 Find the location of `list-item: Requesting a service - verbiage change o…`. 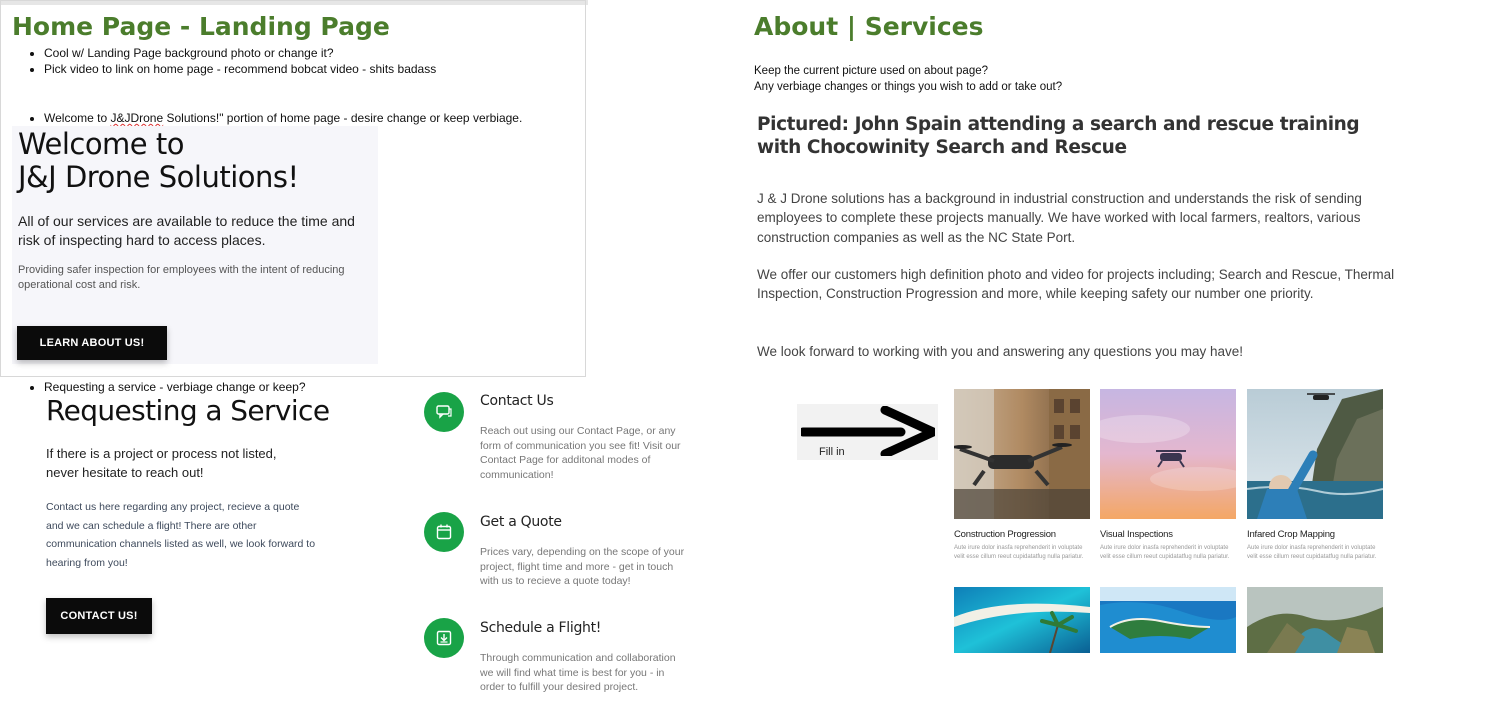

list-item: Requesting a service - verbiage change o… is located at coordinates (244, 387).